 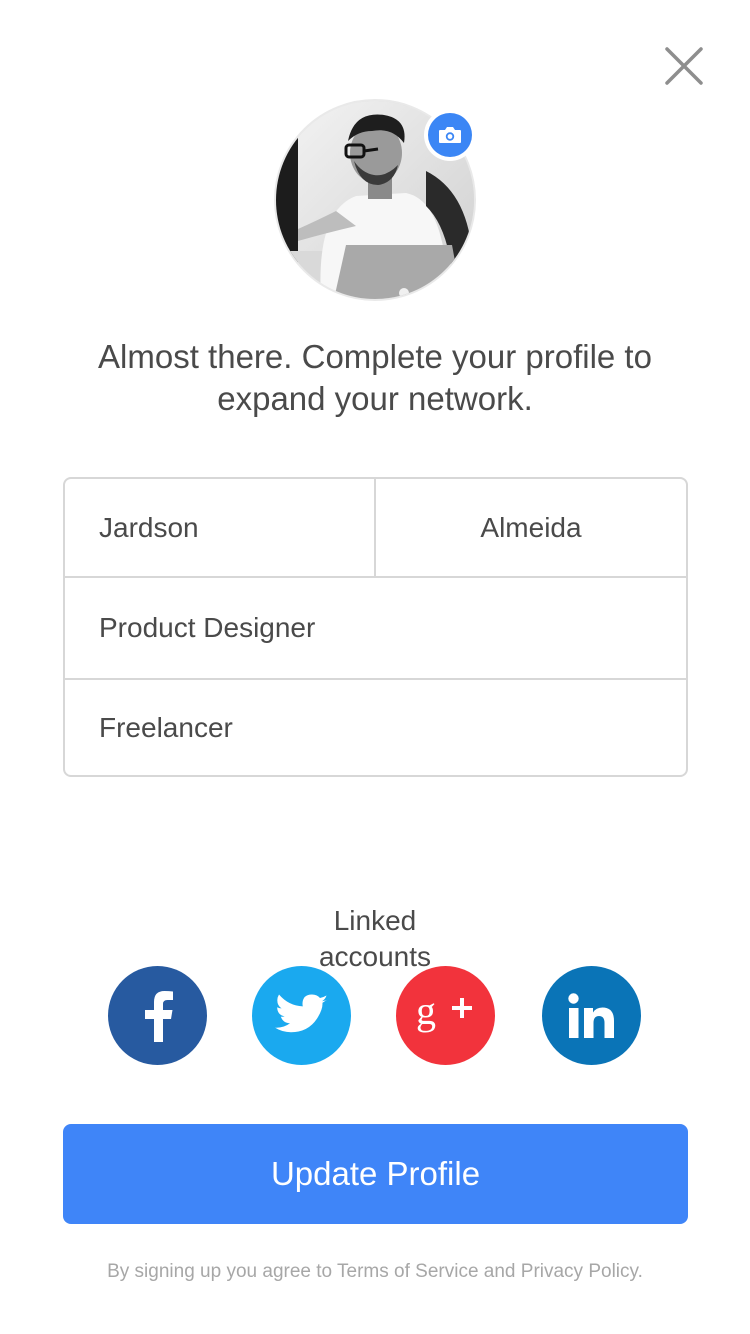 I want to click on google-plus-button: g, so click(x=445, y=1015).